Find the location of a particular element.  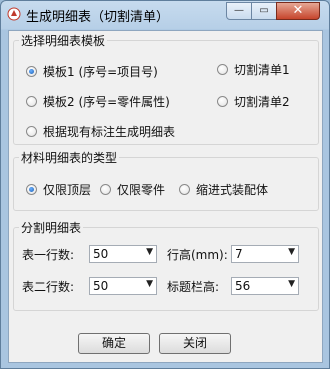

table2-rows-label: 表二行数: is located at coordinates (48, 287).